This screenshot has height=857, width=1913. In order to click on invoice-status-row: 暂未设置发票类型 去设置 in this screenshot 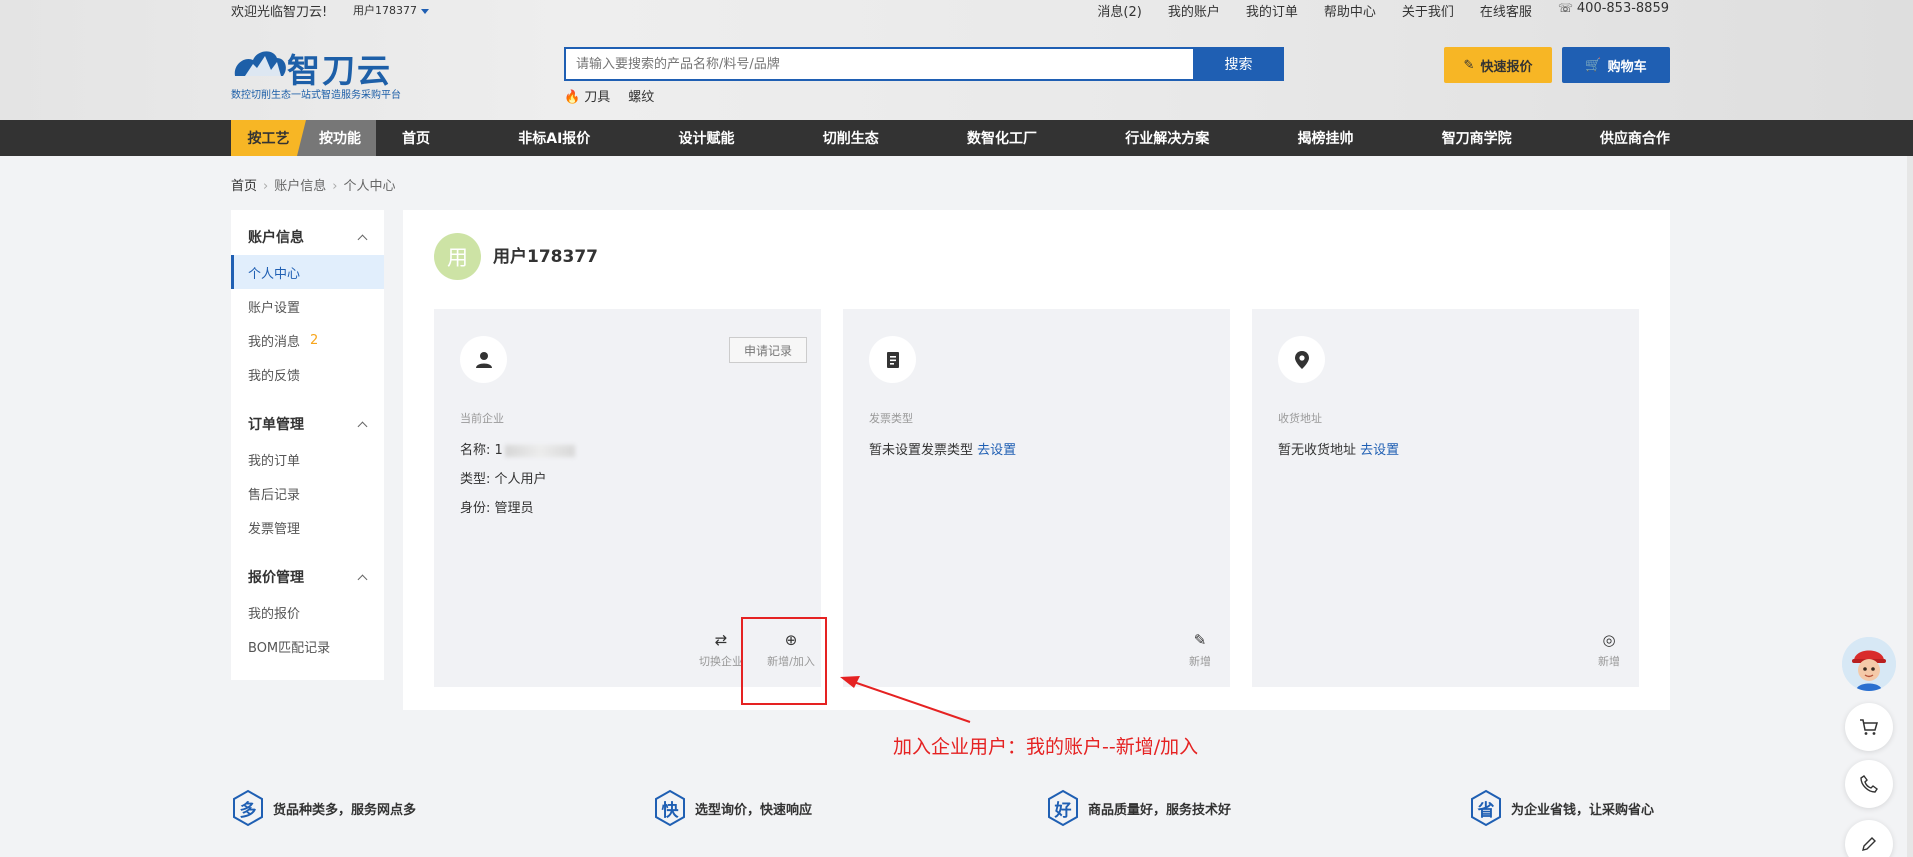, I will do `click(942, 448)`.